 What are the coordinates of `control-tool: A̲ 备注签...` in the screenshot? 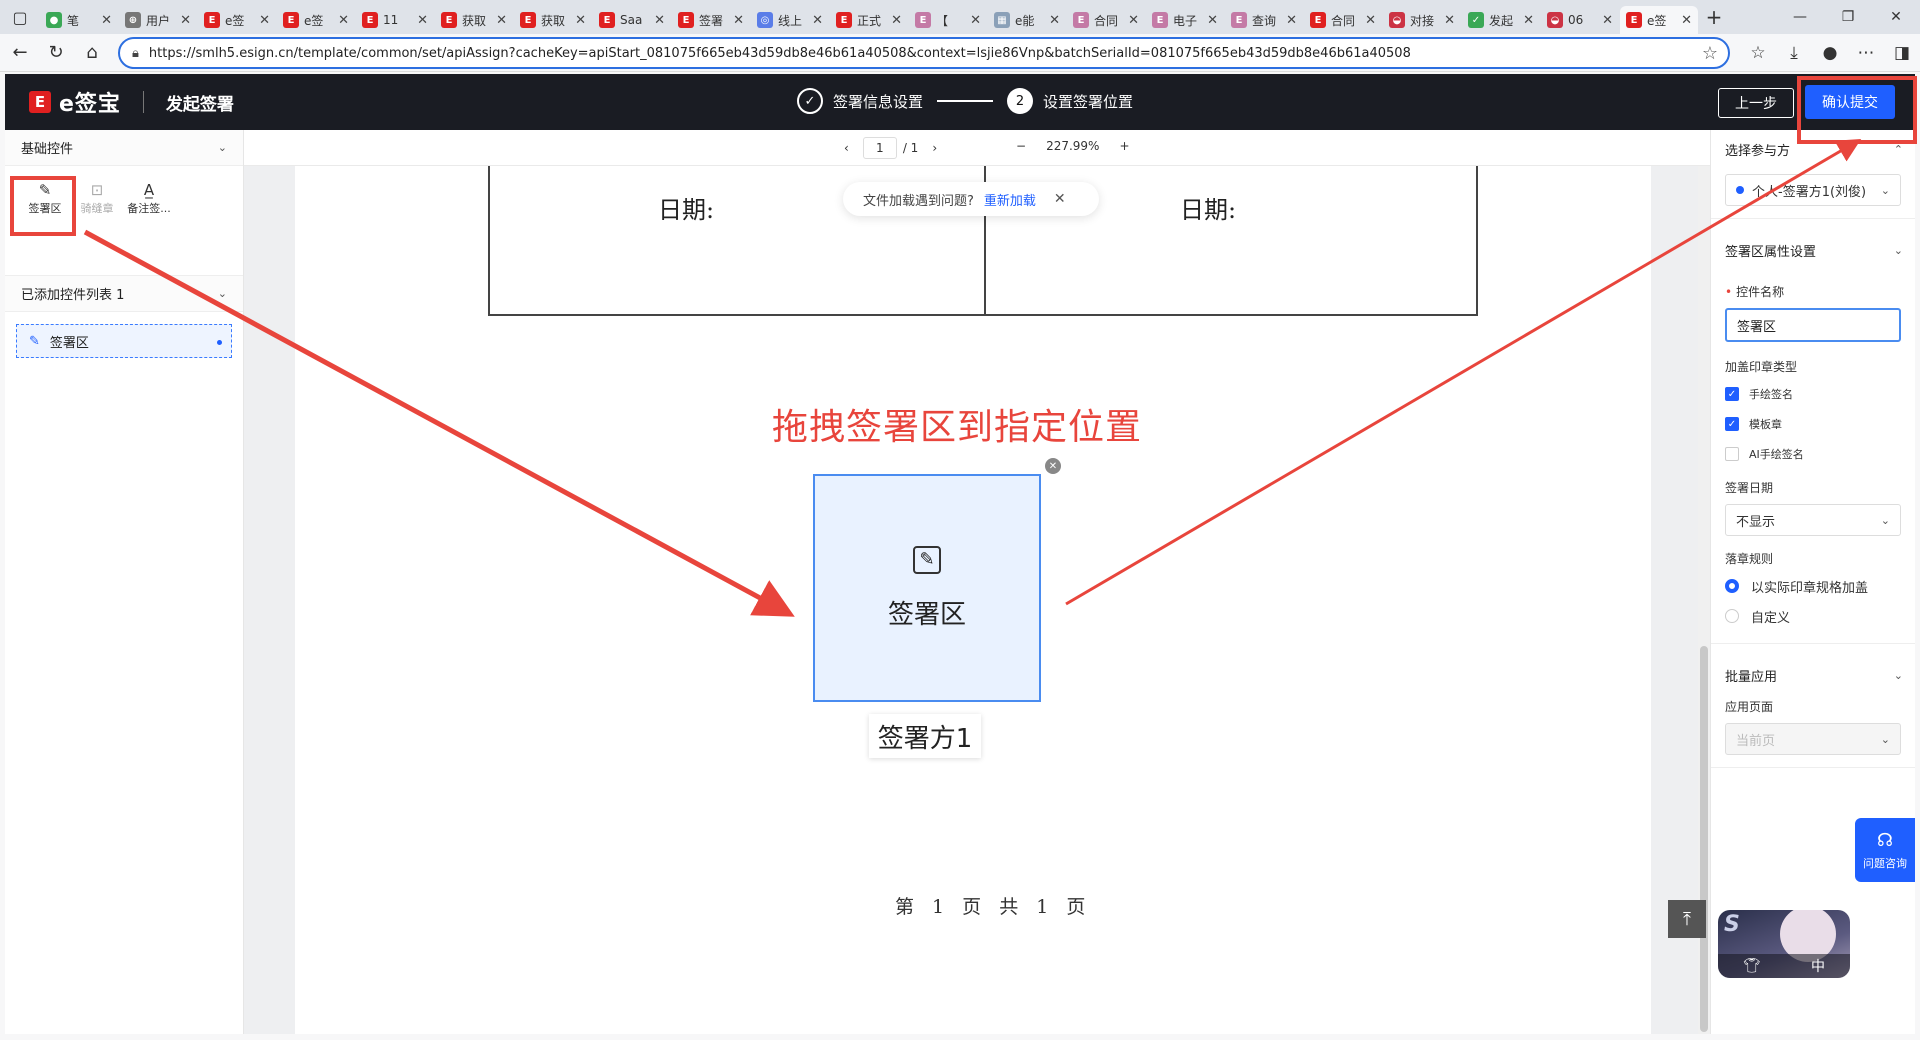 It's located at (149, 227).